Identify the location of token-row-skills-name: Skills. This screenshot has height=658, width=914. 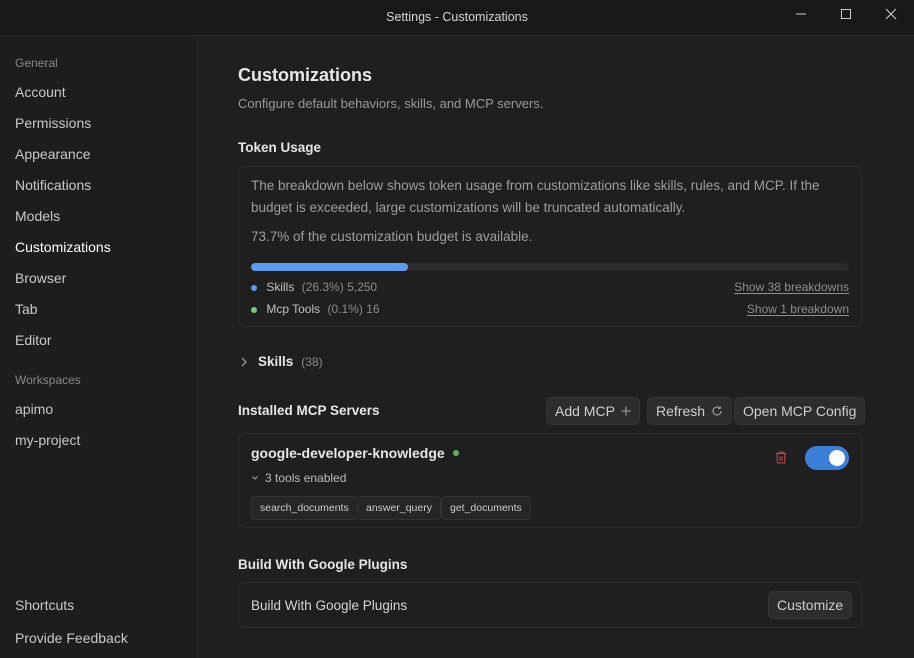
(280, 287).